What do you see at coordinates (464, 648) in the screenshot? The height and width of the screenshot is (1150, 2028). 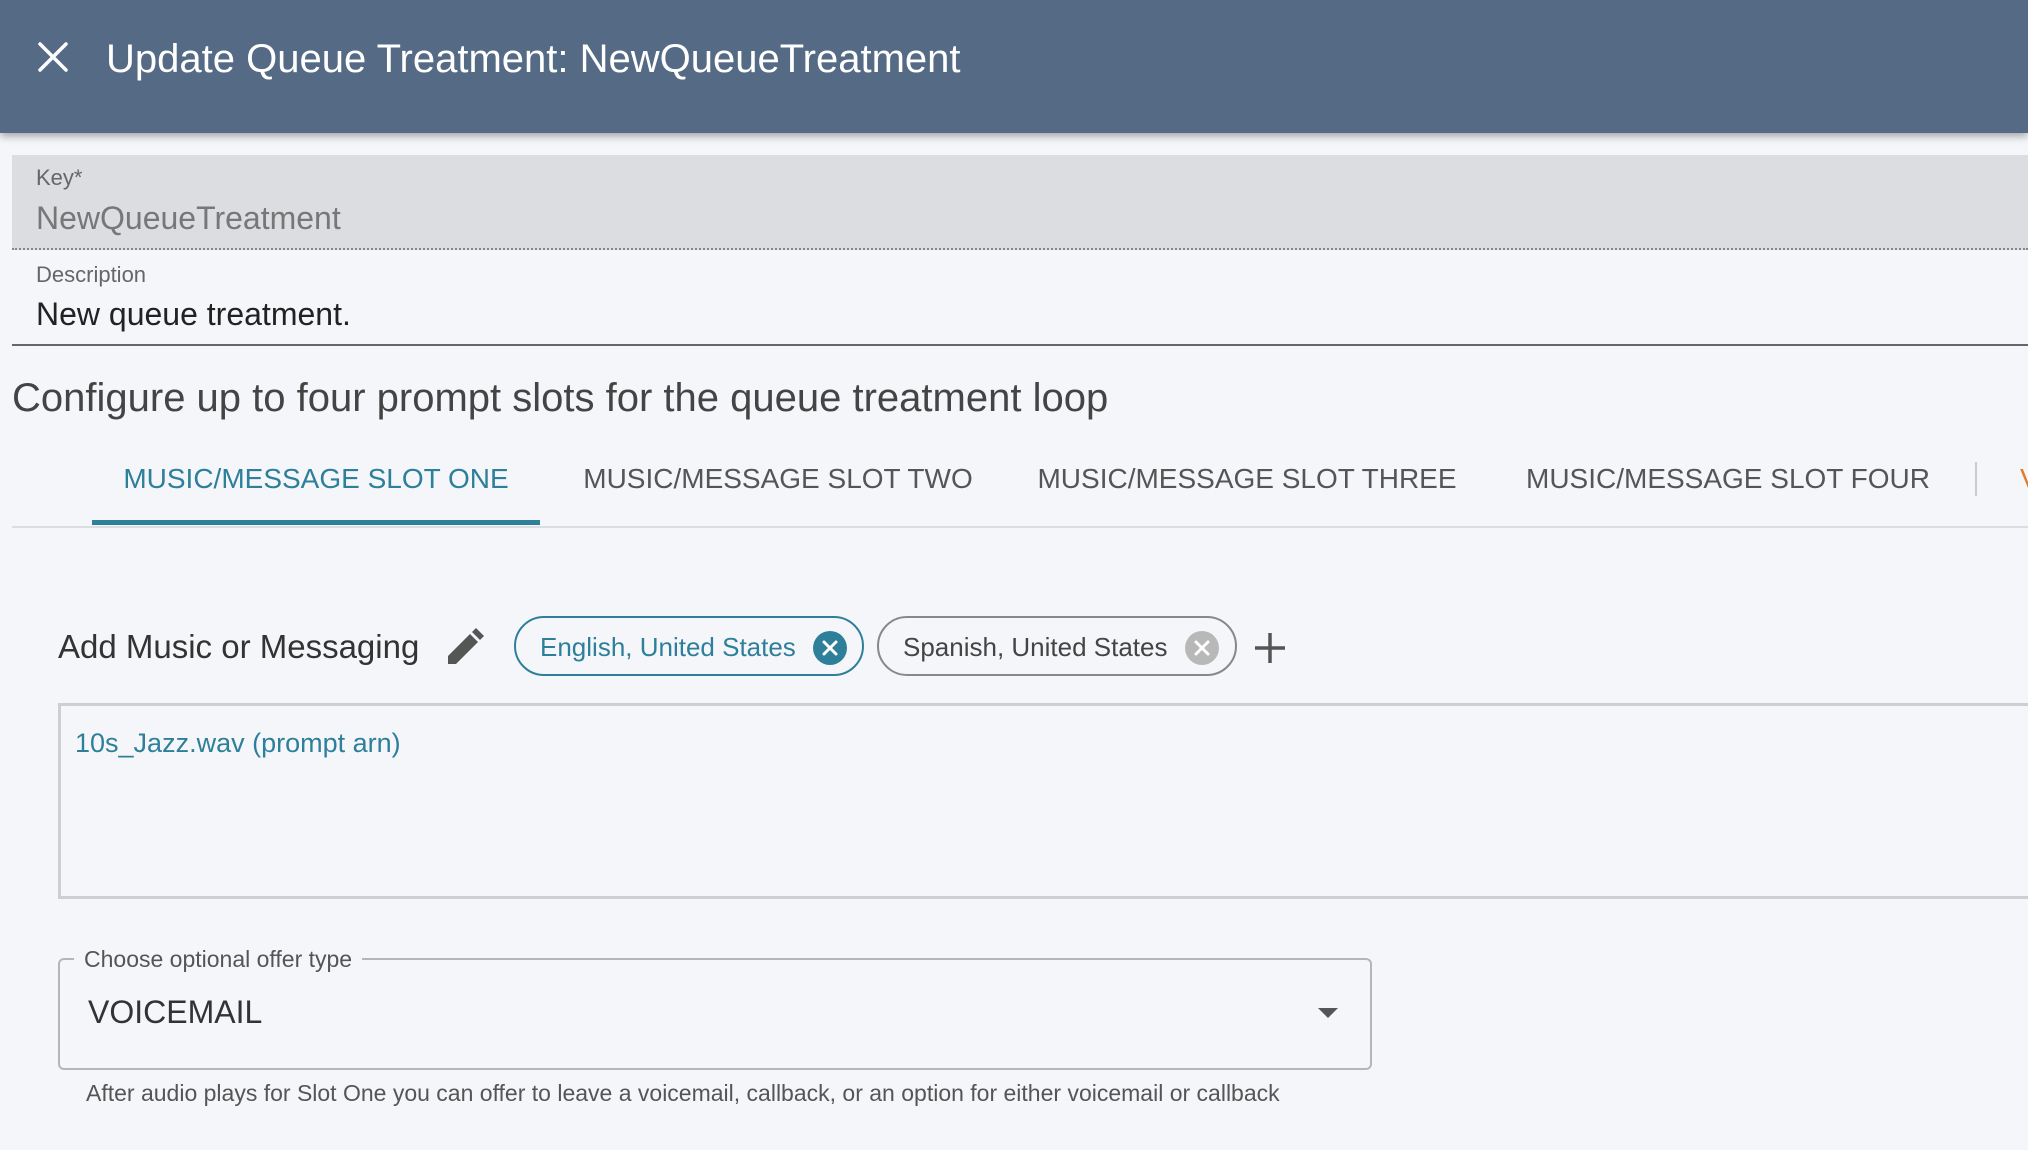 I see `pencil-icon` at bounding box center [464, 648].